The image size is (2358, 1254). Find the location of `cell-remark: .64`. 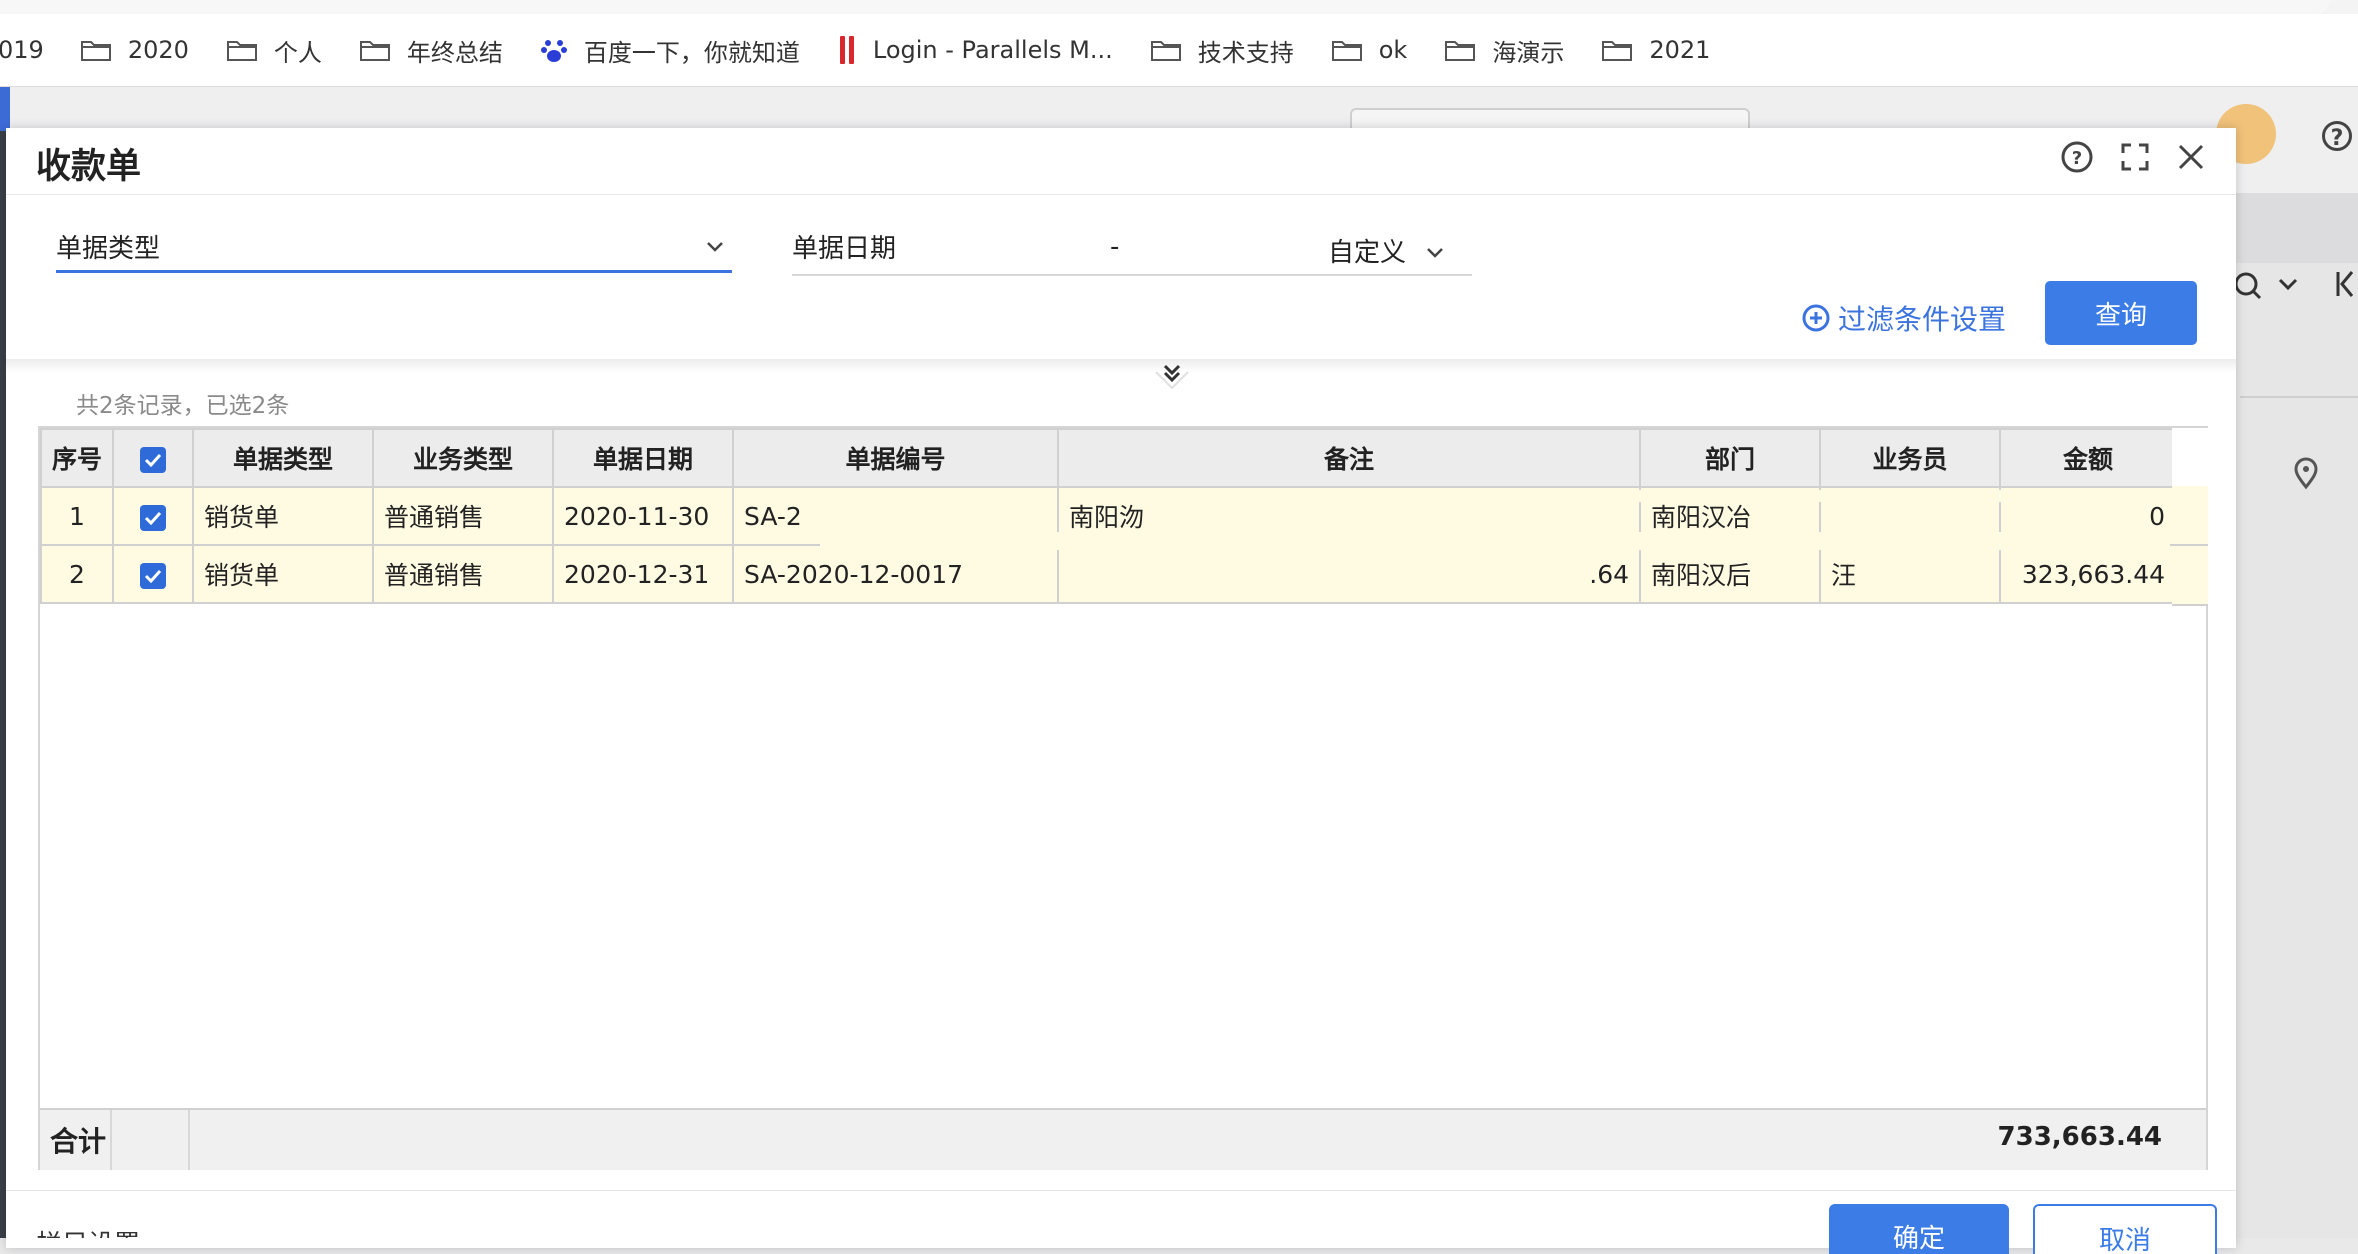

cell-remark: .64 is located at coordinates (1349, 574).